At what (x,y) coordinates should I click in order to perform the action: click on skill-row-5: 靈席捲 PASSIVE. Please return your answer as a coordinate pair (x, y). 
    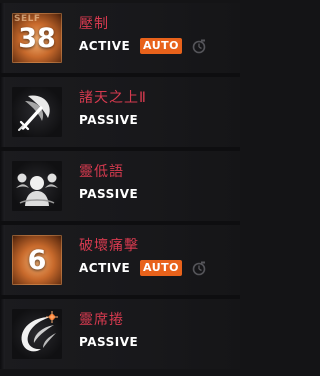
    Looking at the image, I should click on (120, 334).